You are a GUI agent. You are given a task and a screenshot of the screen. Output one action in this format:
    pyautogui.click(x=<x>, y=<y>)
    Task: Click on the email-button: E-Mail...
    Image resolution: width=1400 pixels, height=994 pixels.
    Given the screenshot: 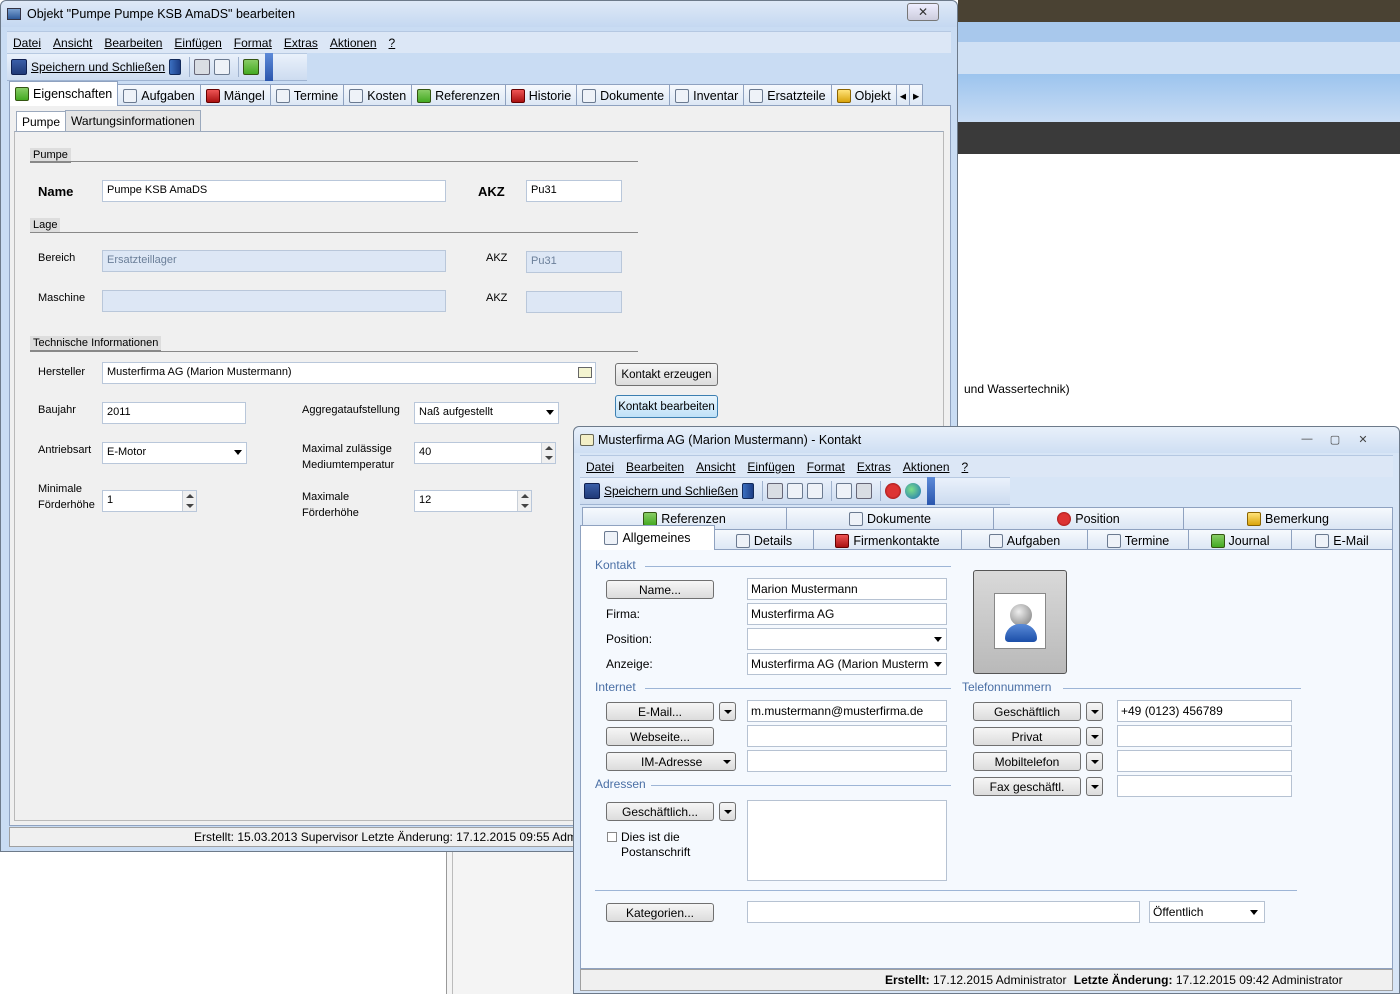 What is the action you would take?
    pyautogui.click(x=660, y=711)
    